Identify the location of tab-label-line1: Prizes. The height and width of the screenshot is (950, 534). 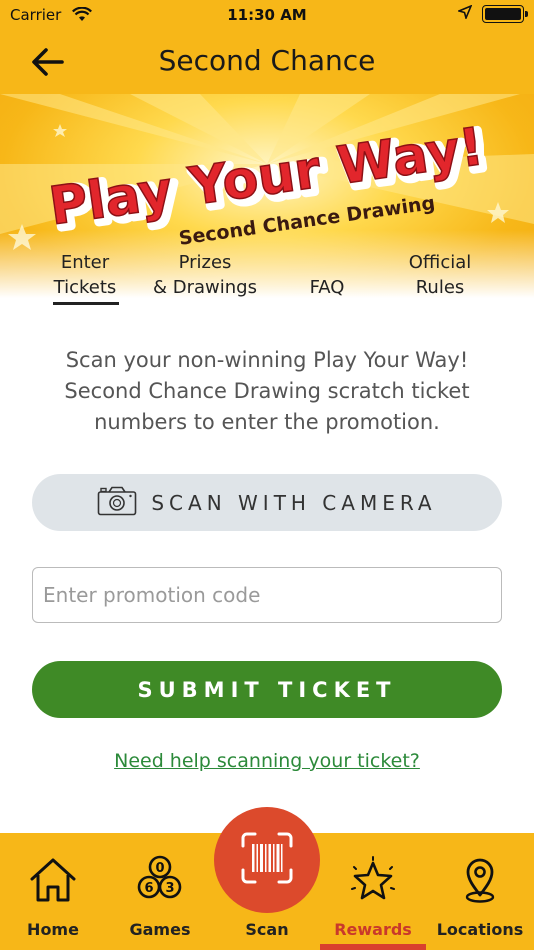
(205, 262).